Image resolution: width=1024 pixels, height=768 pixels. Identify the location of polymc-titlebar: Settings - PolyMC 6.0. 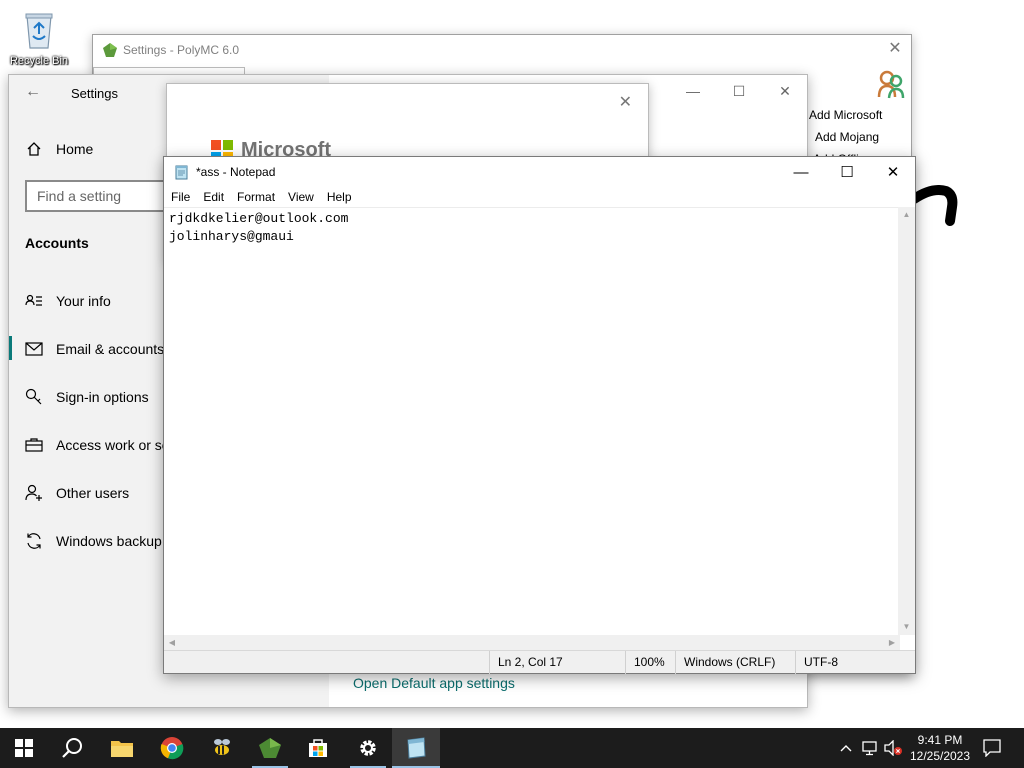
(502, 50).